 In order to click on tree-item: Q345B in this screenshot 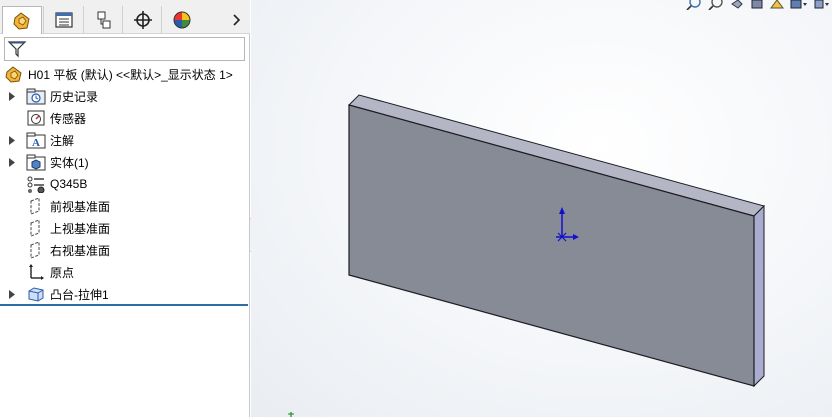, I will do `click(124, 184)`.